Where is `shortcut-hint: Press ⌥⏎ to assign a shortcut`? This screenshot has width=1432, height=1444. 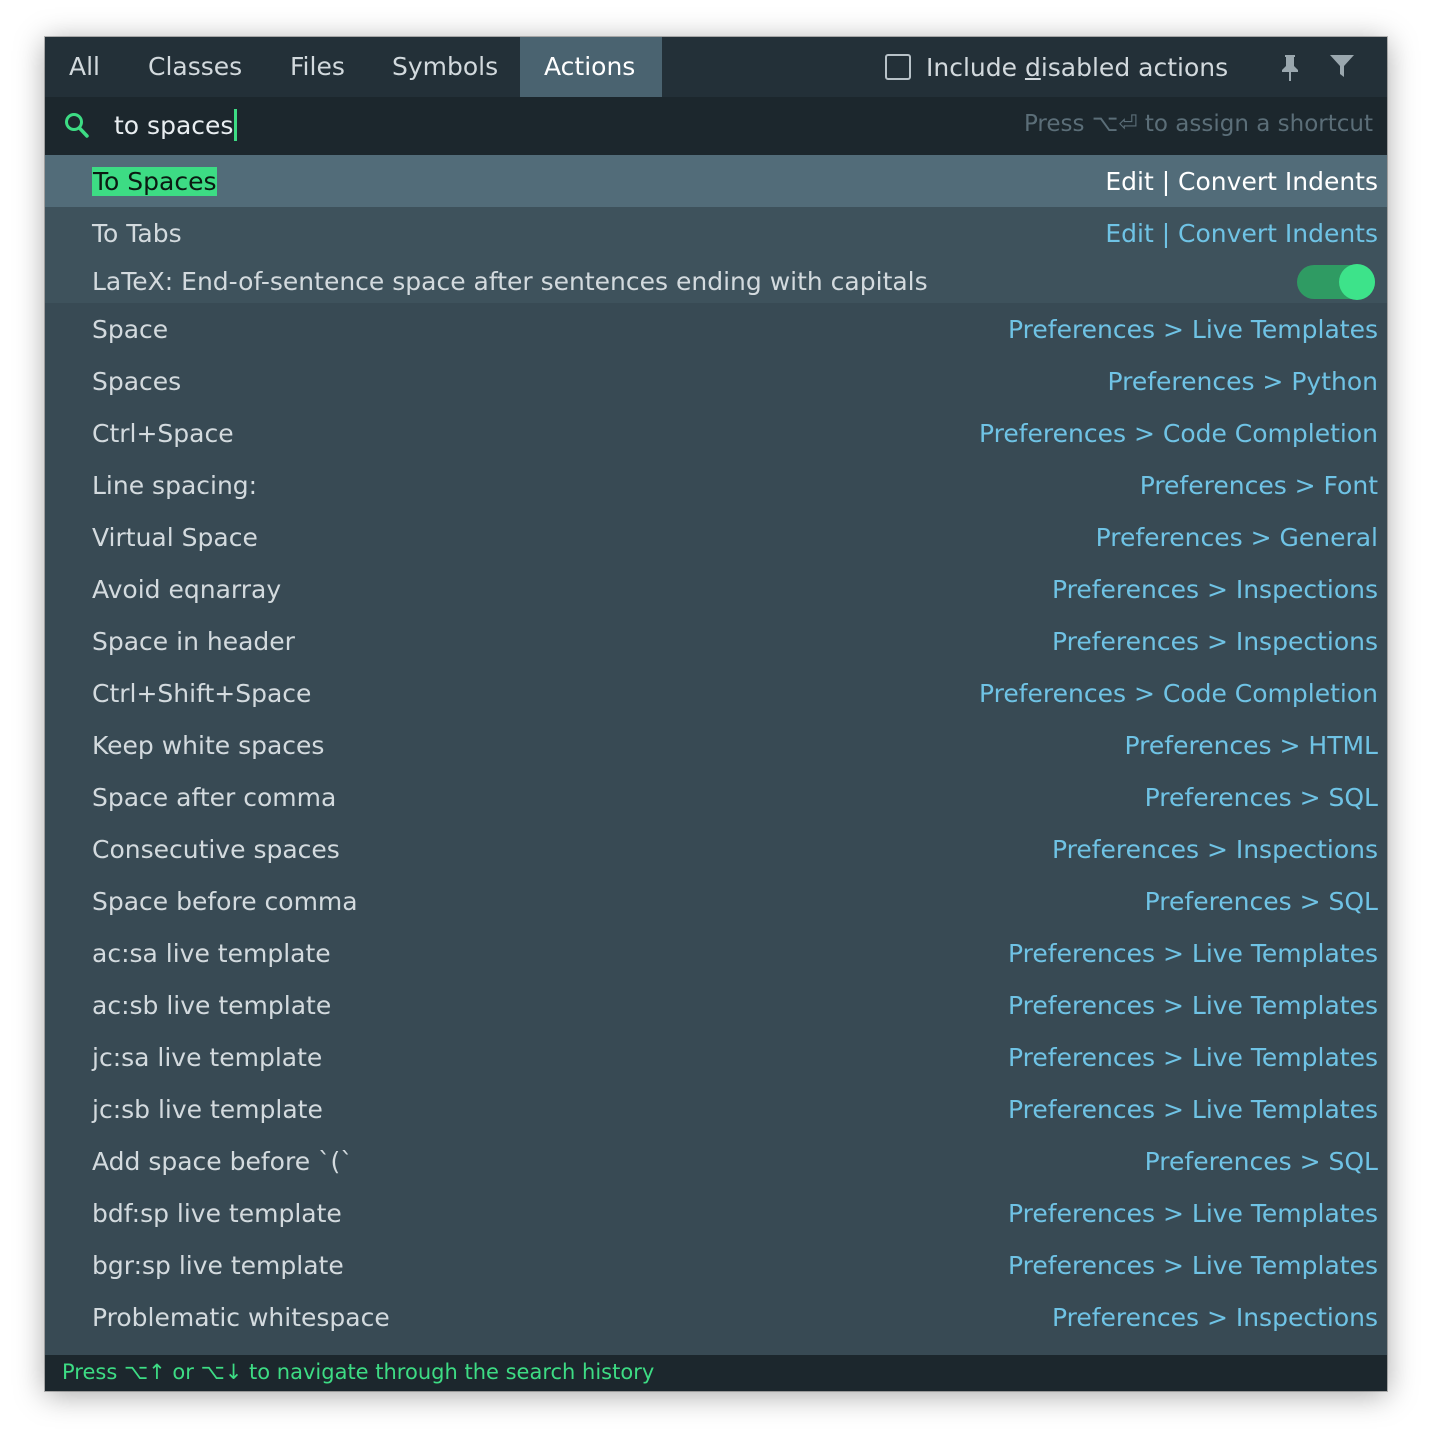 shortcut-hint: Press ⌥⏎ to assign a shortcut is located at coordinates (1198, 124).